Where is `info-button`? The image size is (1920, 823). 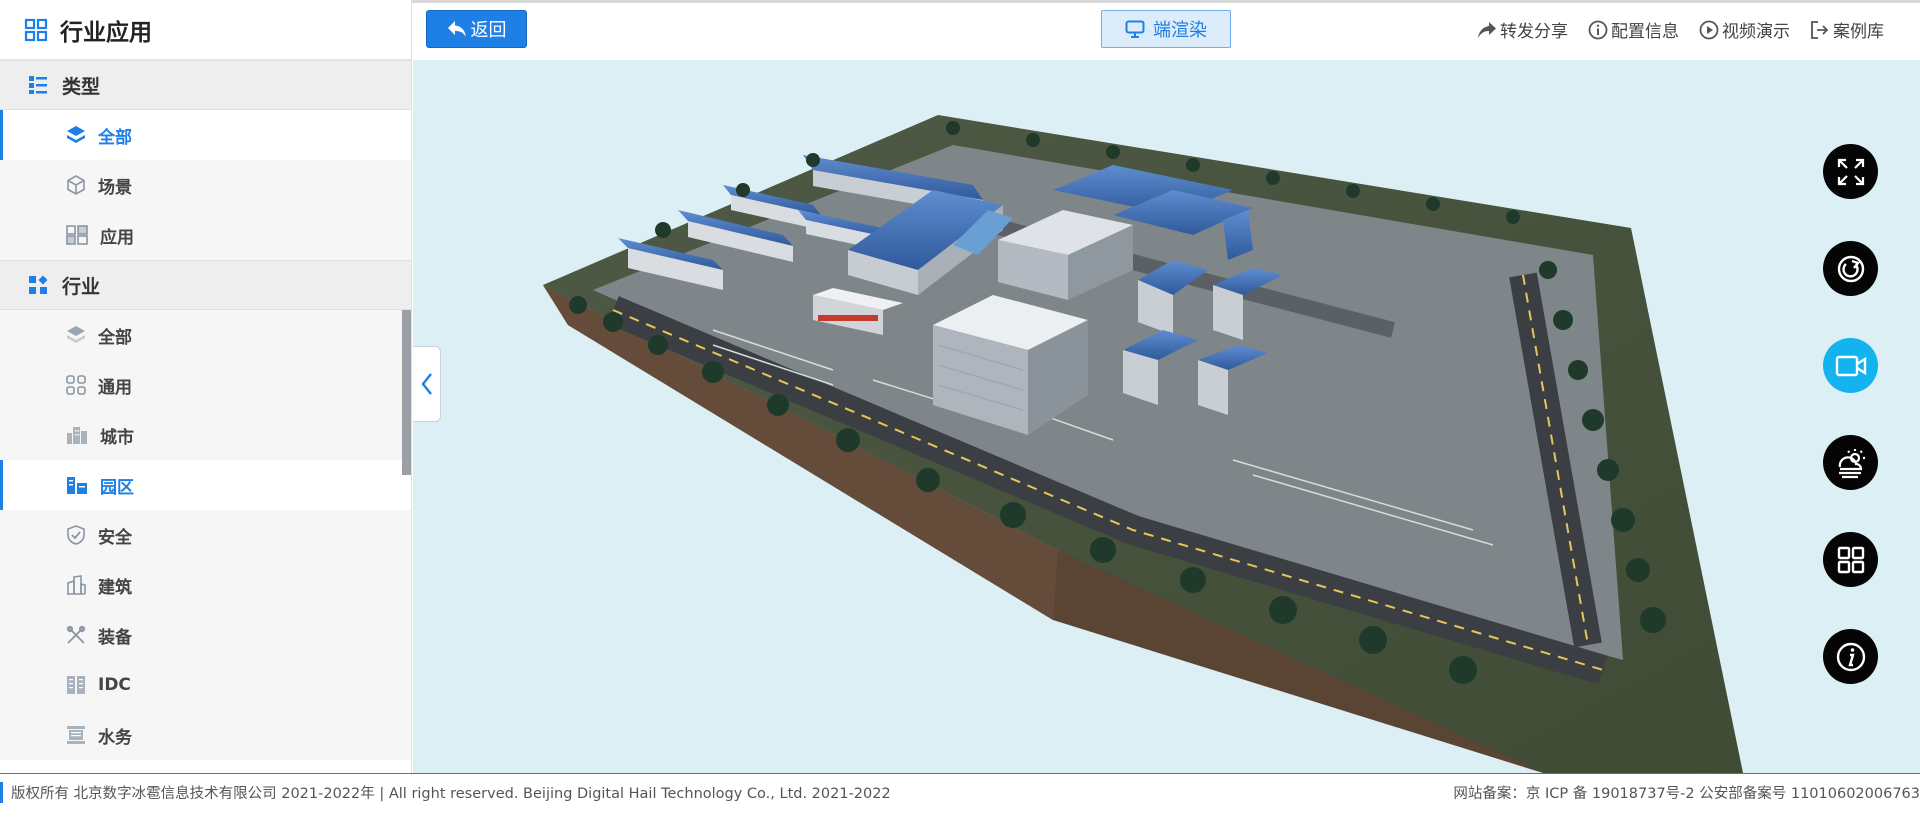
info-button is located at coordinates (1850, 656).